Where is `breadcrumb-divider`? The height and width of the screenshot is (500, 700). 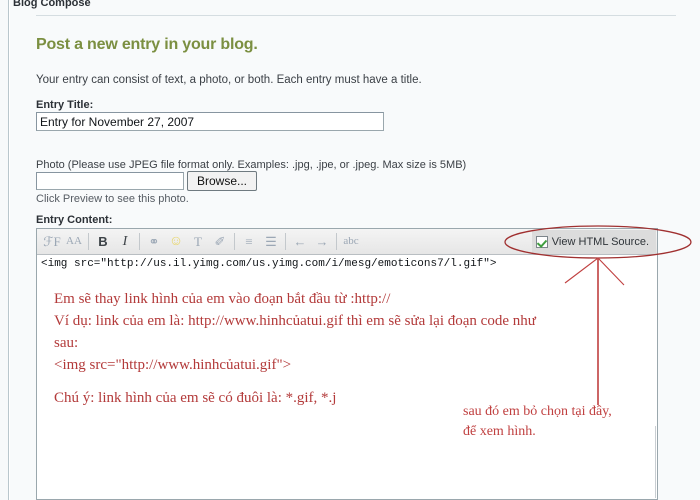
breadcrumb-divider is located at coordinates (356, 15).